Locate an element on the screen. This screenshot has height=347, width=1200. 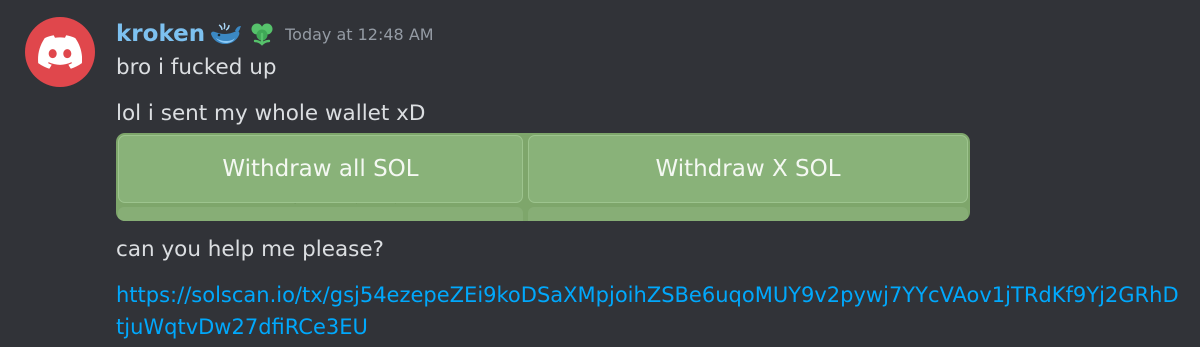
message-text-line: lol i sent my whole wallet xD is located at coordinates (271, 113).